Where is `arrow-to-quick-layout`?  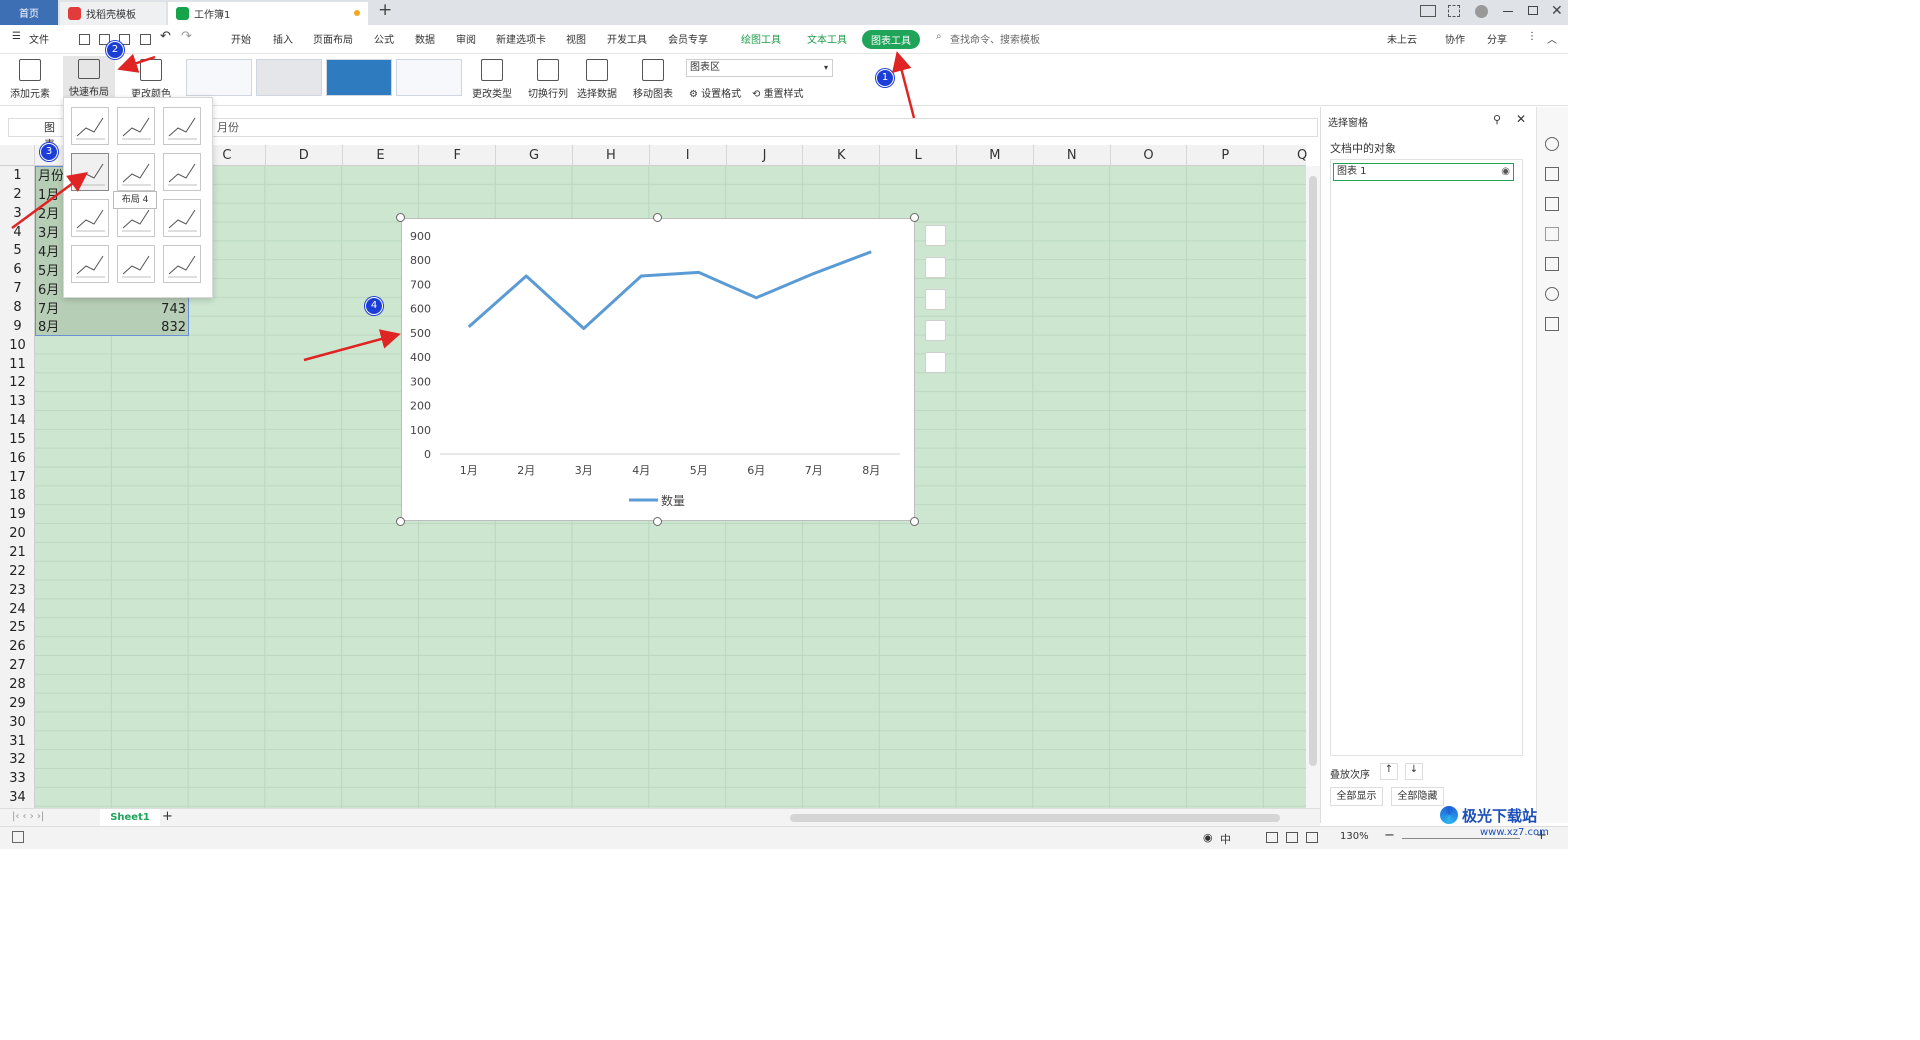 arrow-to-quick-layout is located at coordinates (136, 63).